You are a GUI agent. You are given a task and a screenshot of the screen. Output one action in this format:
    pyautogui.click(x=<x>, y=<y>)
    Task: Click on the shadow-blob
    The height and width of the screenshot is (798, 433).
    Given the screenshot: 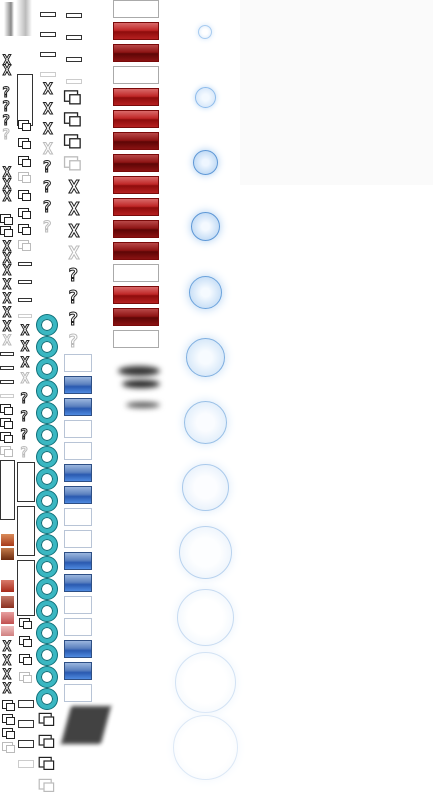 What is the action you would take?
    pyautogui.click(x=86, y=725)
    